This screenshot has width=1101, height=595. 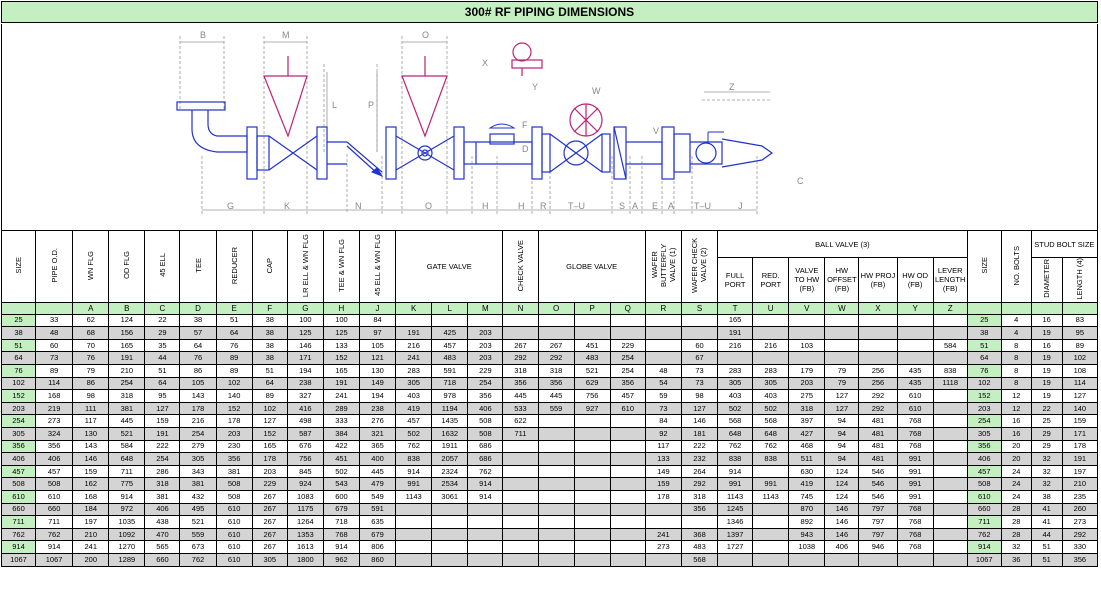 I want to click on table-cell: 178, so click(x=198, y=408).